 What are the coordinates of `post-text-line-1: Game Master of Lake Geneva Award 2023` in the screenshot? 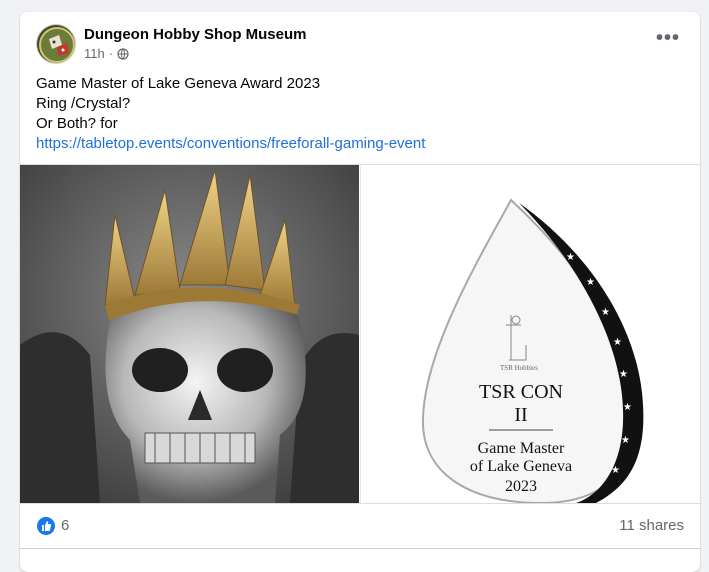 It's located at (178, 83).